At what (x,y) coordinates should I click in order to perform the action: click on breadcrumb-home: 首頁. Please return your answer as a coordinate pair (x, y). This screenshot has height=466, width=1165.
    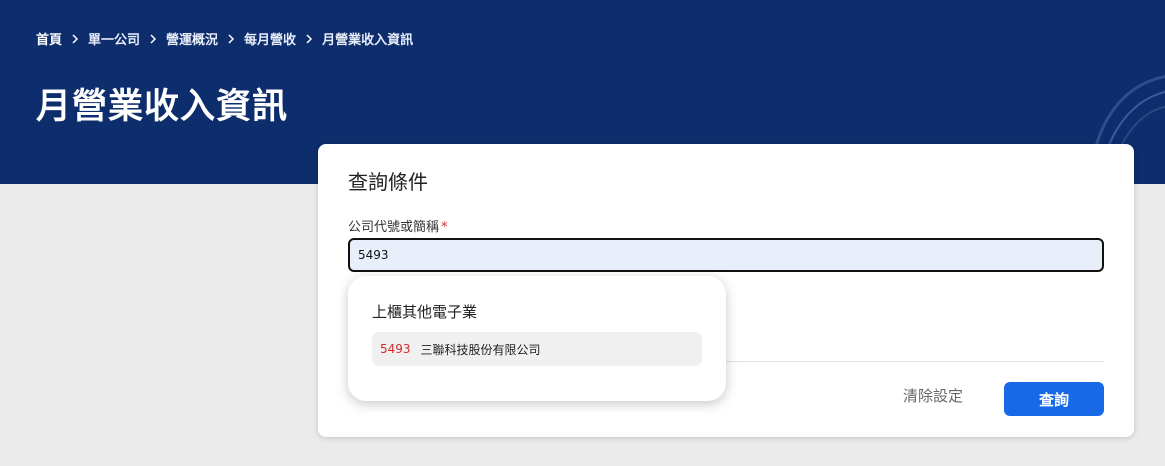
    Looking at the image, I should click on (49, 38).